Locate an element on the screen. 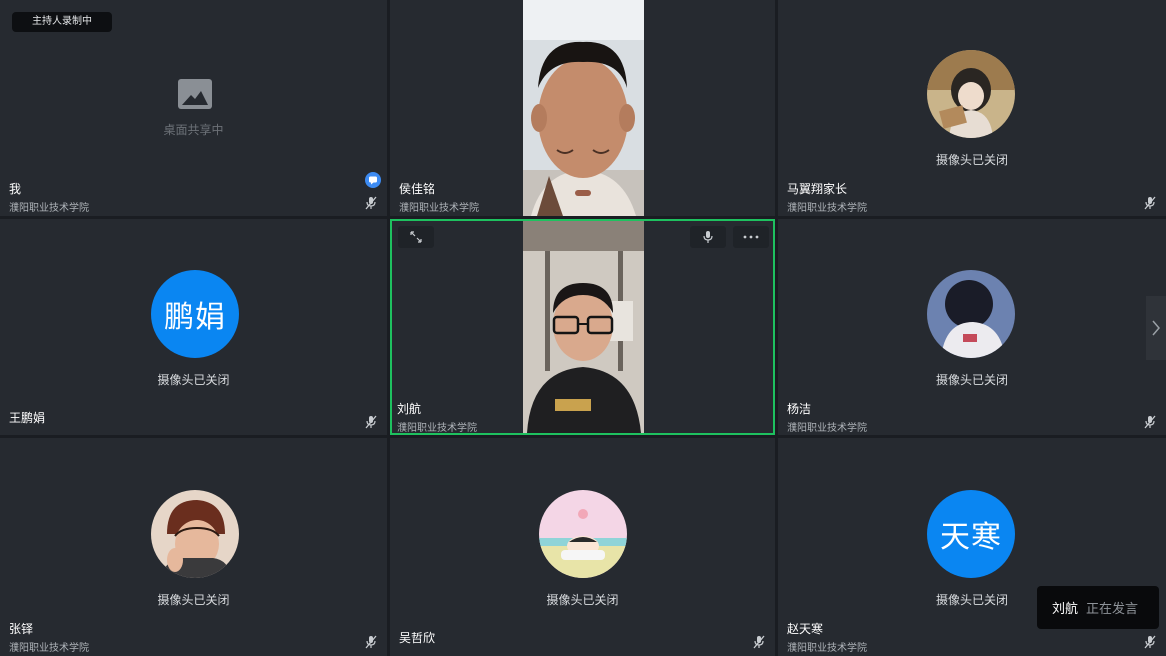 This screenshot has width=1166, height=656. recording-badge: 主持人录制中 is located at coordinates (62, 22).